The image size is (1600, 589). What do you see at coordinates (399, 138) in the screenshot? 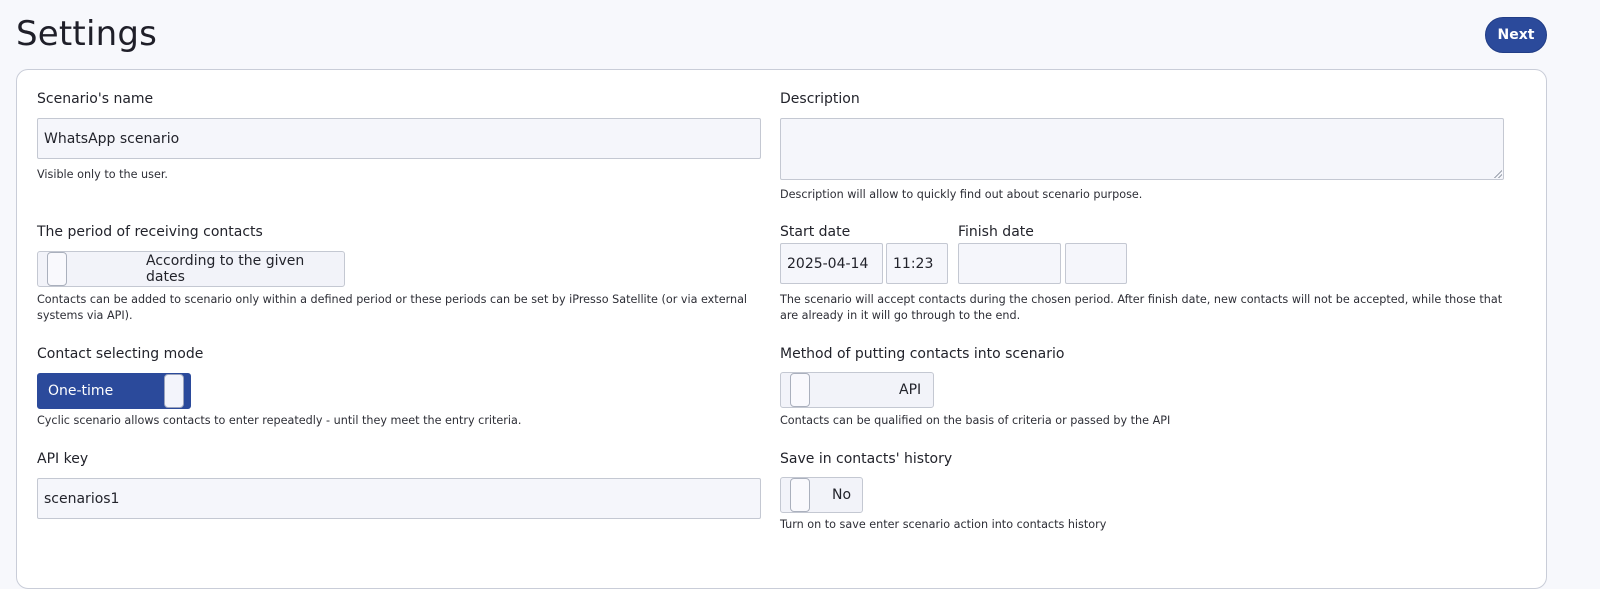
I see `scenario-name-input: WhatsApp scenario` at bounding box center [399, 138].